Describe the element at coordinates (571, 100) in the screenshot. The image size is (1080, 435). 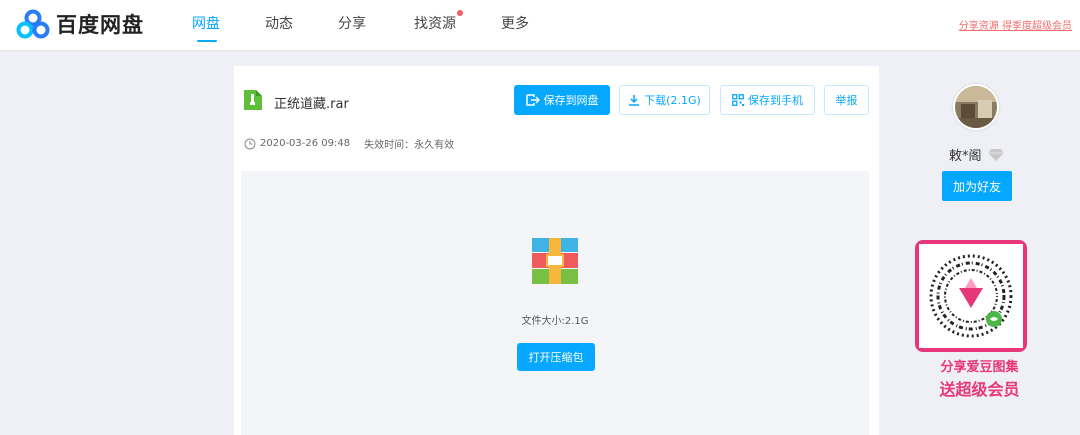
I see `button-label: 保存到网盘` at that location.